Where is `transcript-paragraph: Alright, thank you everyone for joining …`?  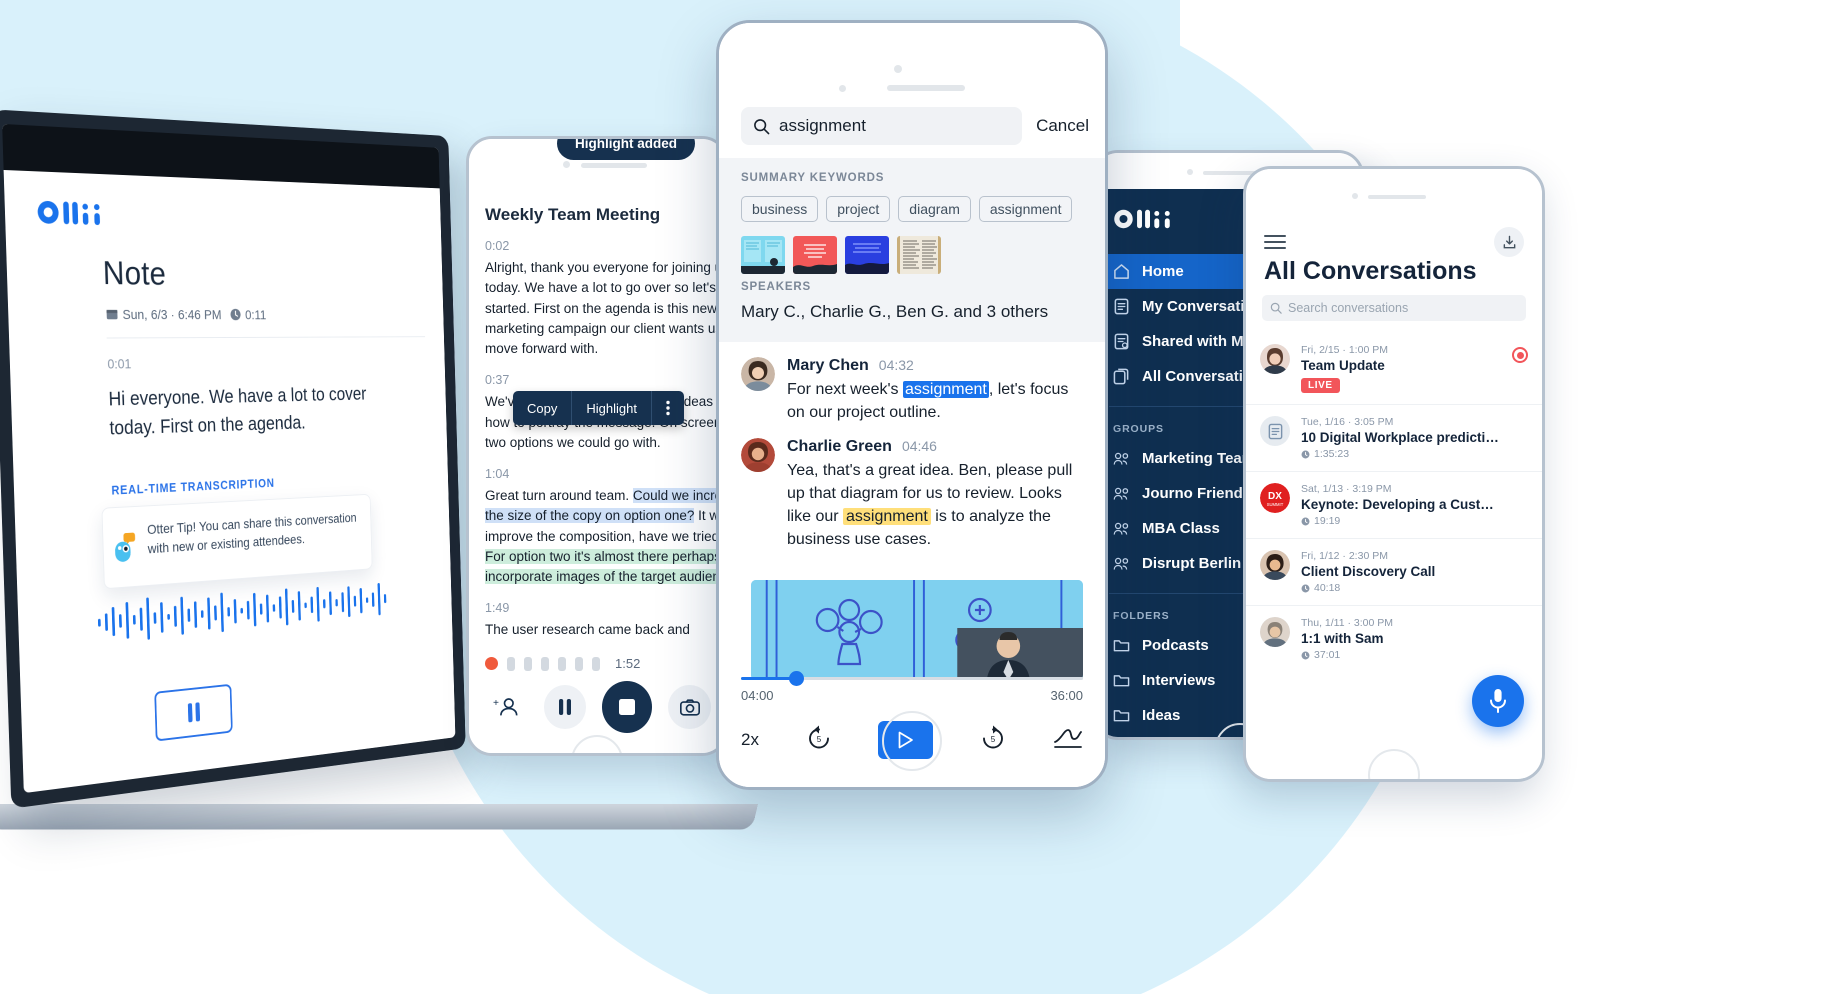
transcript-paragraph: Alright, thank you everyone for joining … is located at coordinates (605, 308).